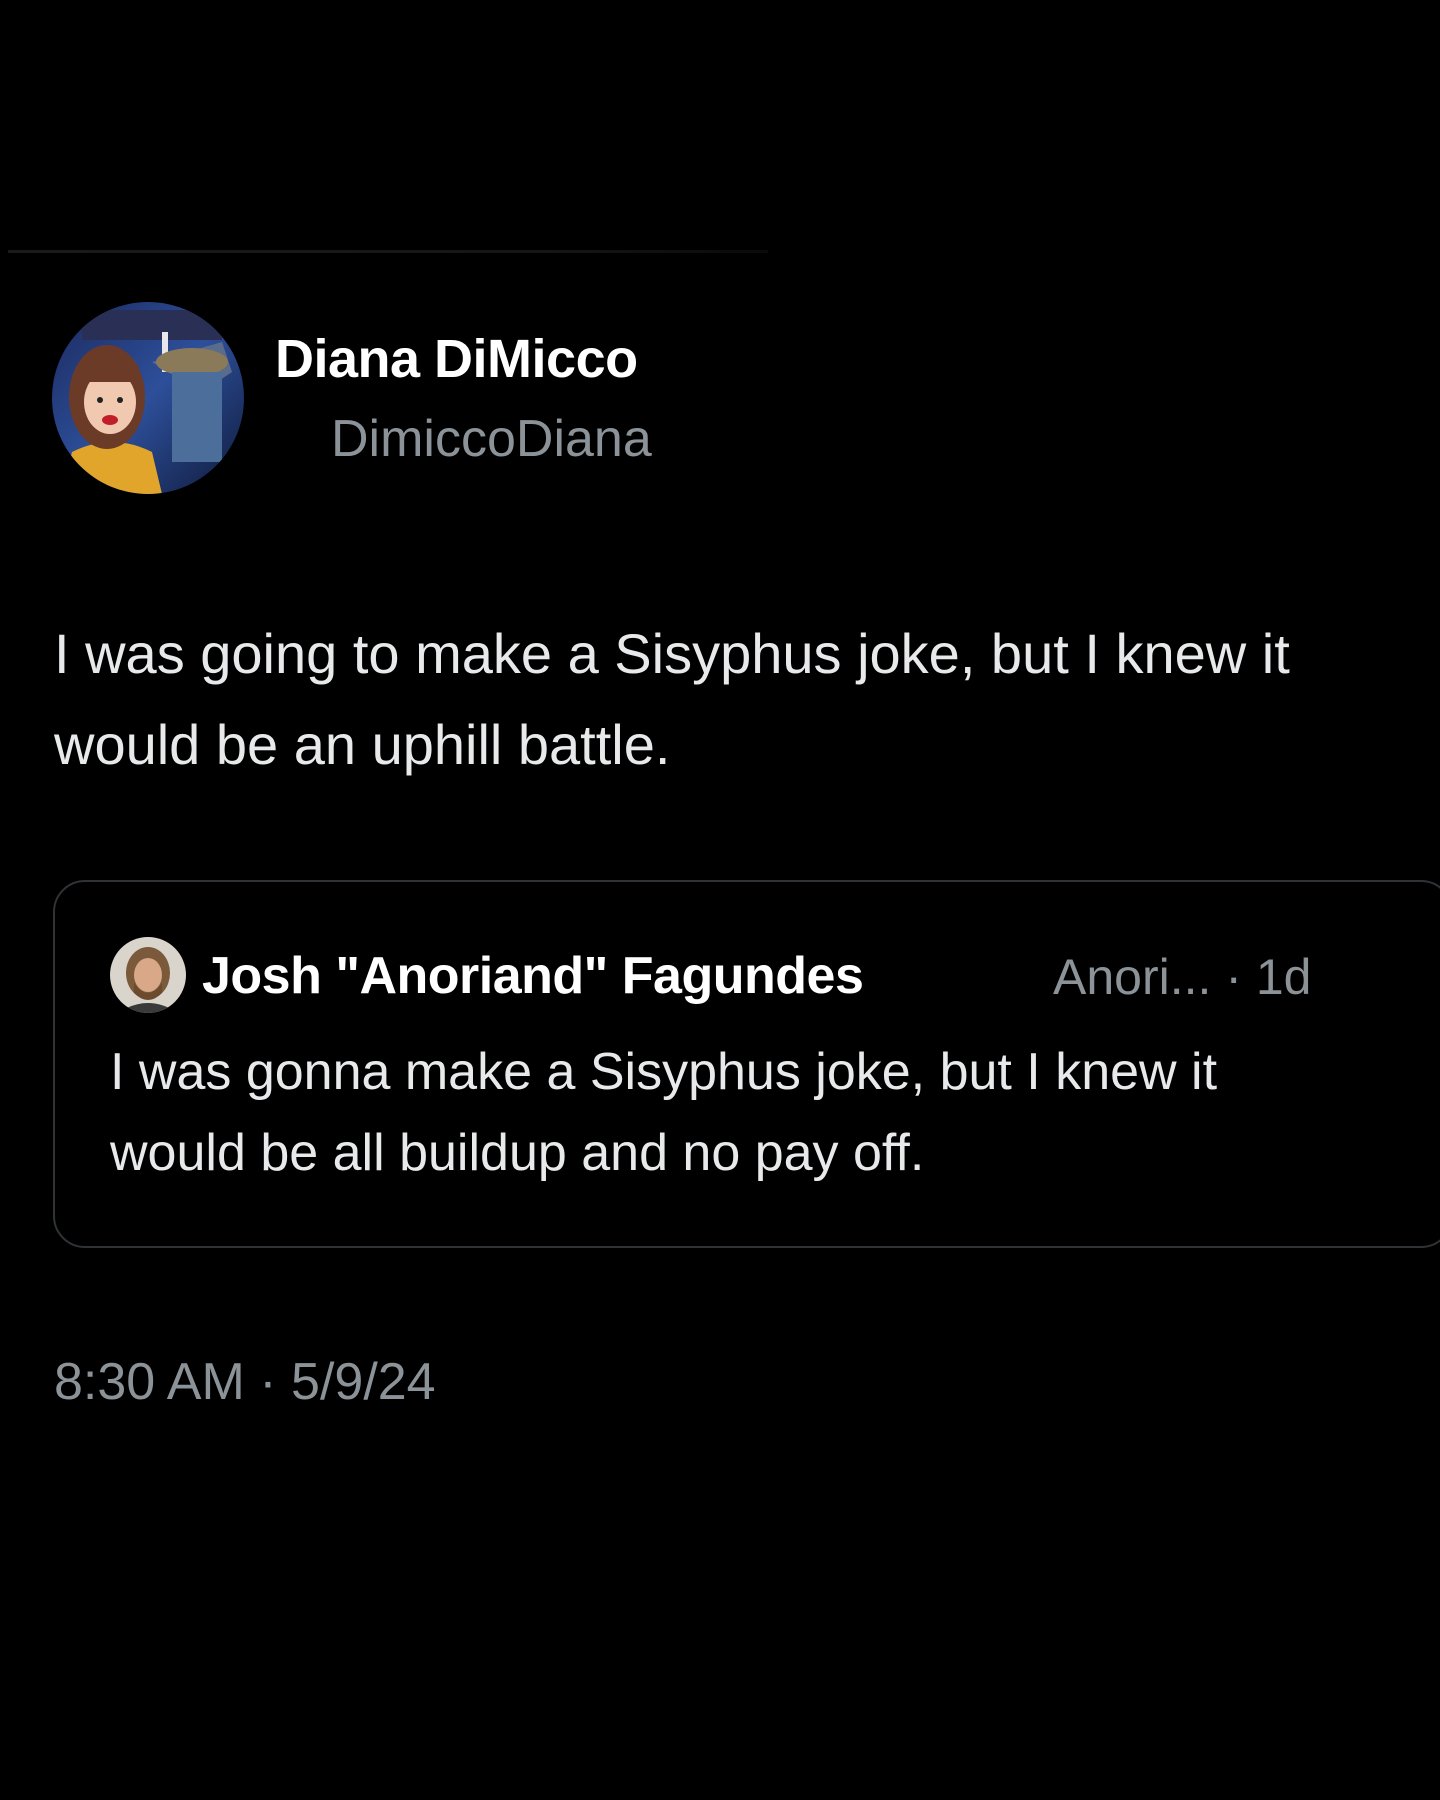 This screenshot has height=1800, width=1440. Describe the element at coordinates (363, 1382) in the screenshot. I see `timestamp-date: 5/9/24` at that location.